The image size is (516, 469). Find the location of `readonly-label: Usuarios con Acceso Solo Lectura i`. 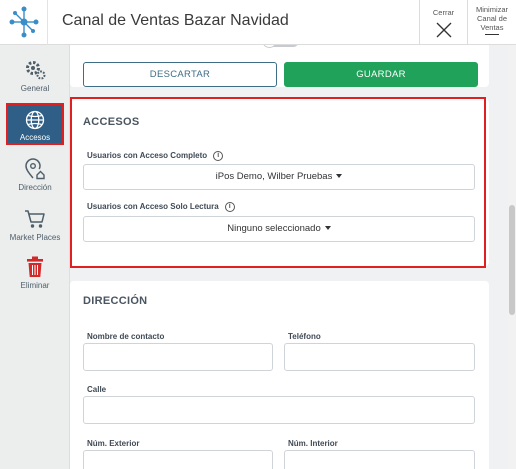

readonly-label: Usuarios con Acceso Solo Lectura i is located at coordinates (161, 207).